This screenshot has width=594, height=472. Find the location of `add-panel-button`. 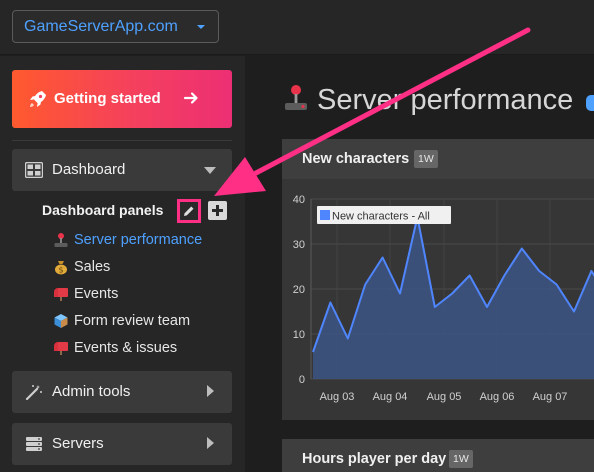

add-panel-button is located at coordinates (217, 210).